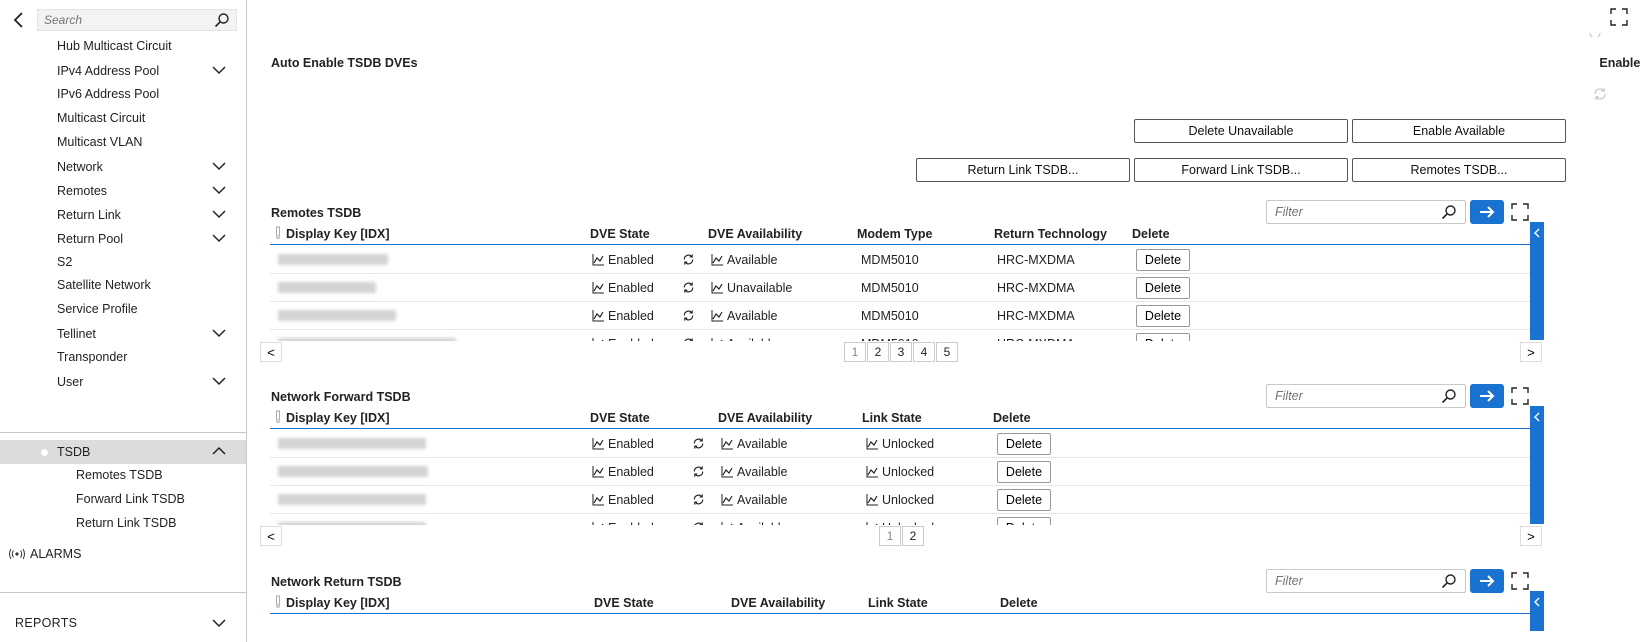 This screenshot has height=642, width=1640. What do you see at coordinates (44, 554) in the screenshot?
I see `sidebar-item-alarms: ALARMS` at bounding box center [44, 554].